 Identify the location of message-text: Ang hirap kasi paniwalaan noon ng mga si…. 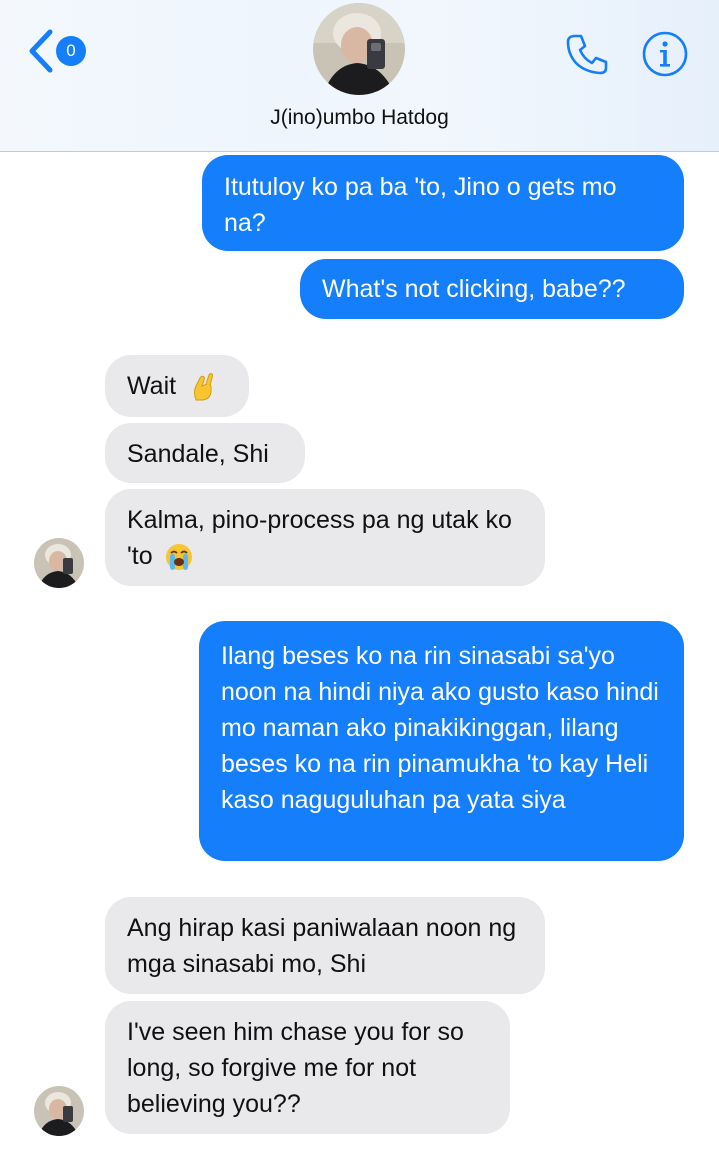
(322, 946).